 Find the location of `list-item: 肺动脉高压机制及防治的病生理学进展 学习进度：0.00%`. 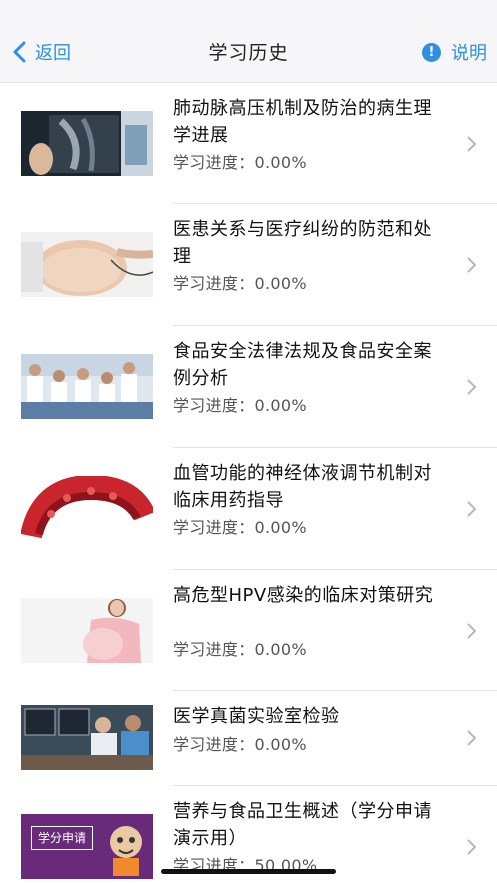

list-item: 肺动脉高压机制及防治的病生理学进展 学习进度：0.00% is located at coordinates (248, 143).